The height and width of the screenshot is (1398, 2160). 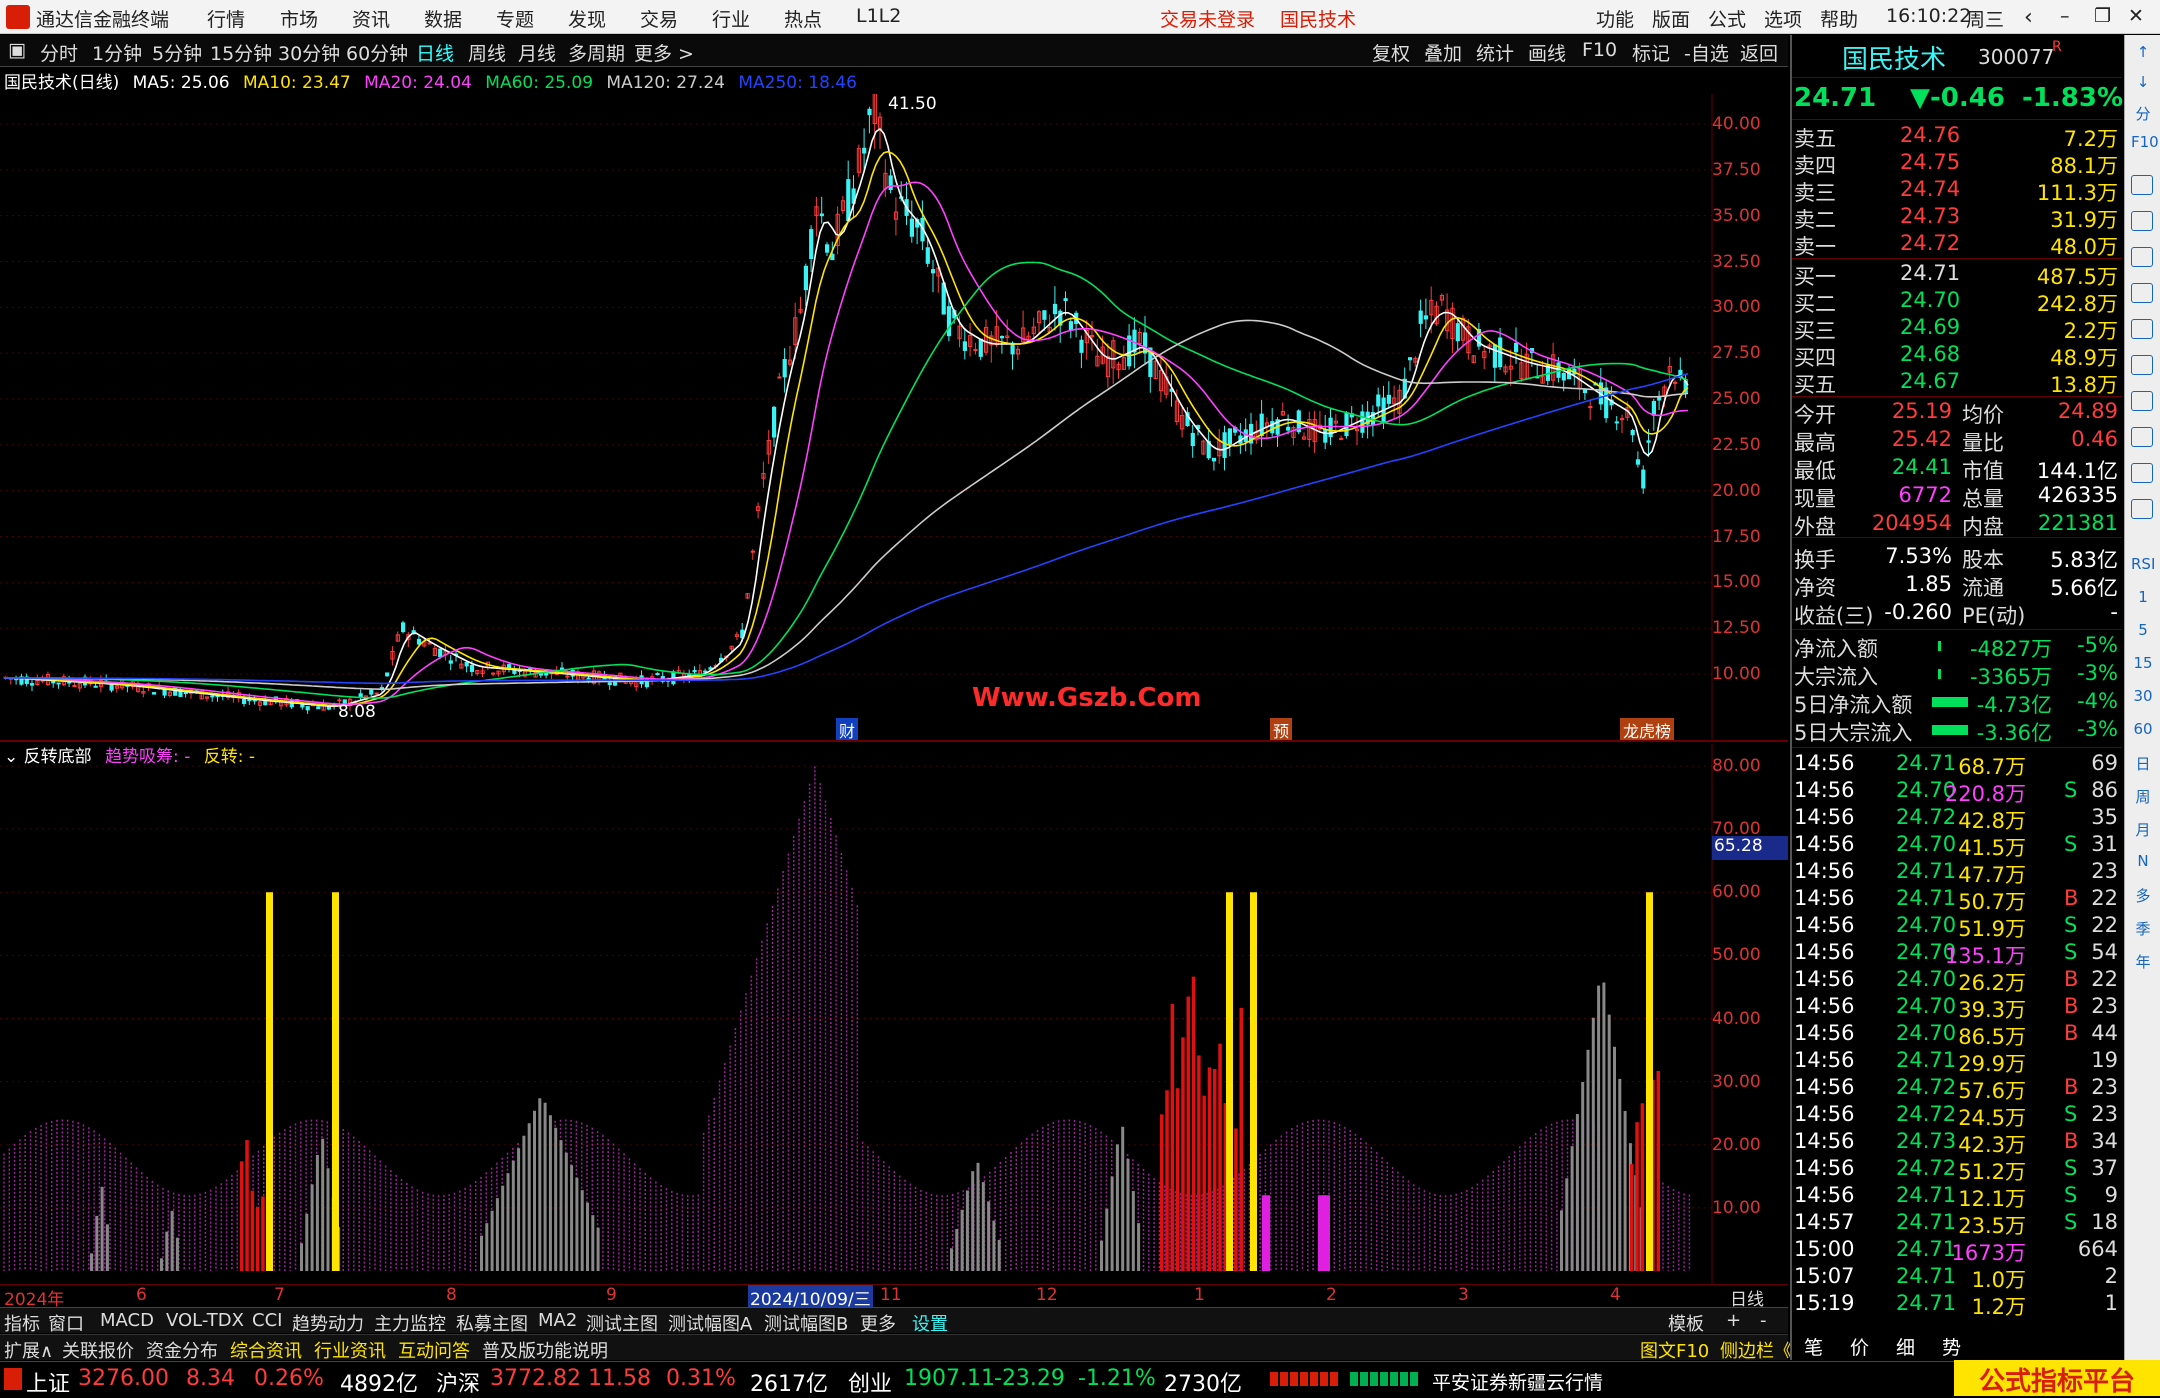 I want to click on side-tool-16: 年, so click(x=2143, y=963).